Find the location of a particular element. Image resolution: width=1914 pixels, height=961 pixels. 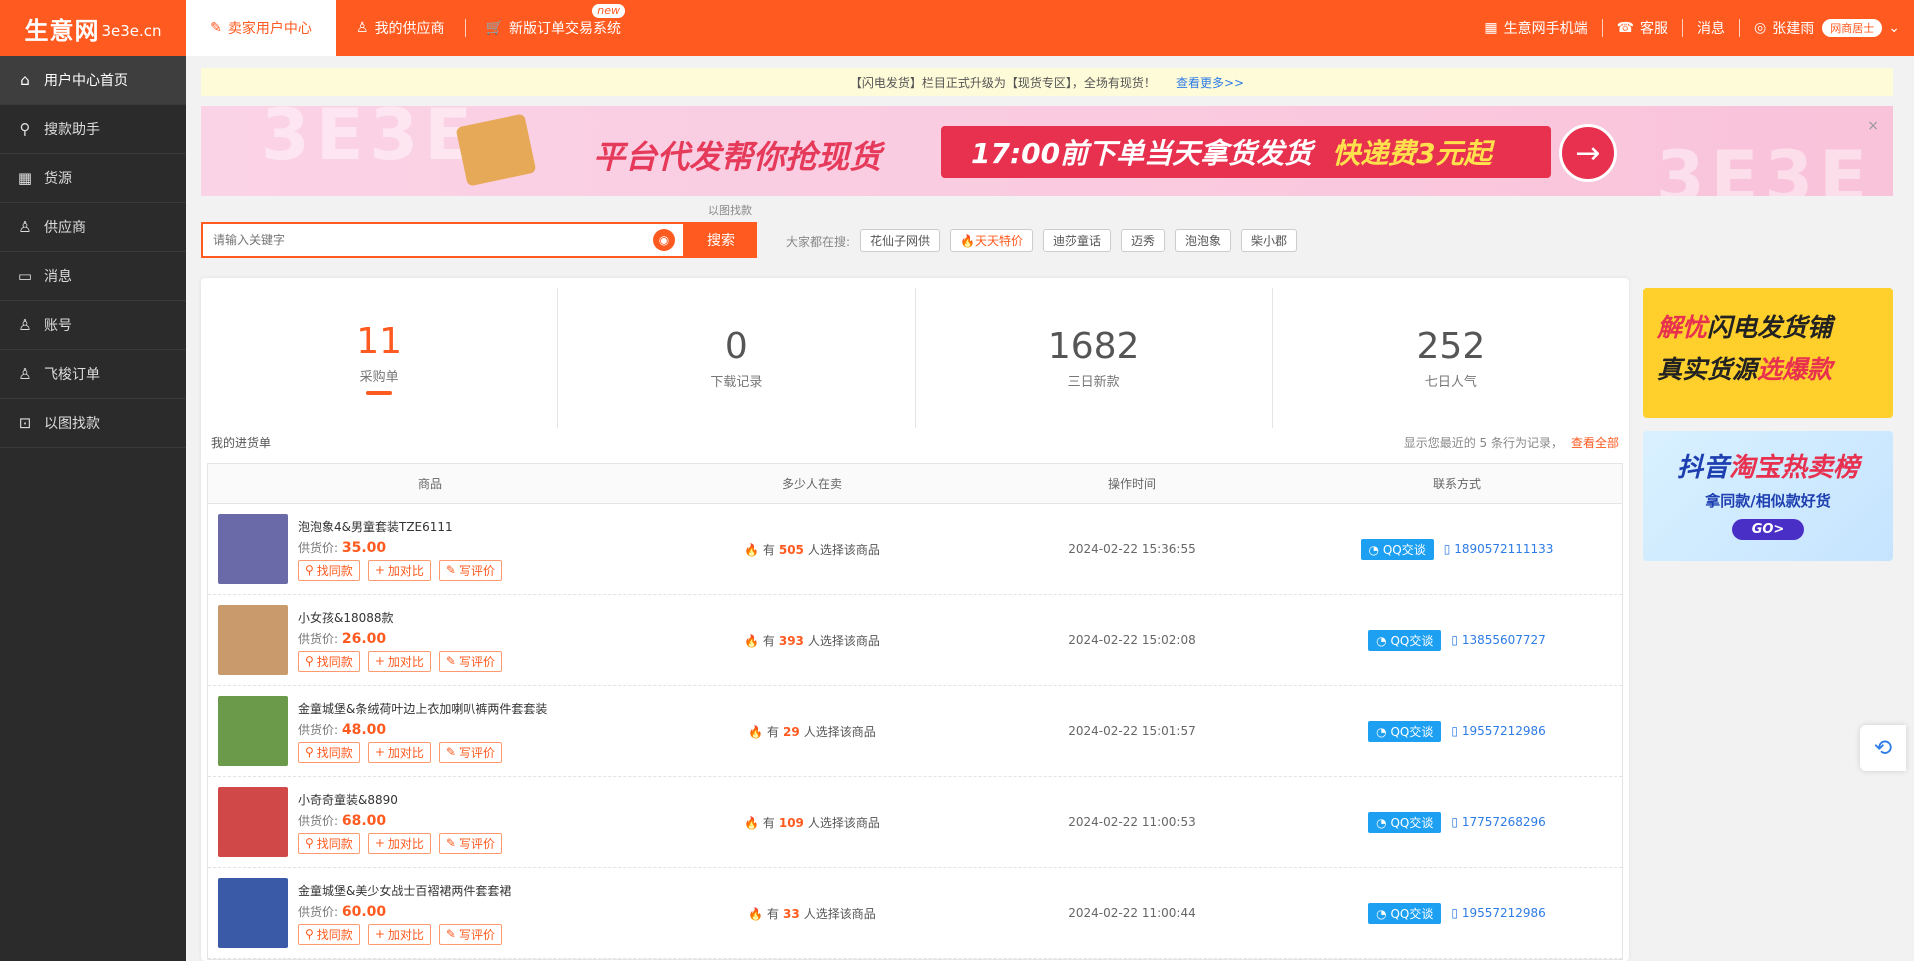

product-name: 金童城堡&美少女战士百褶裙两件套套裙 is located at coordinates (404, 890).